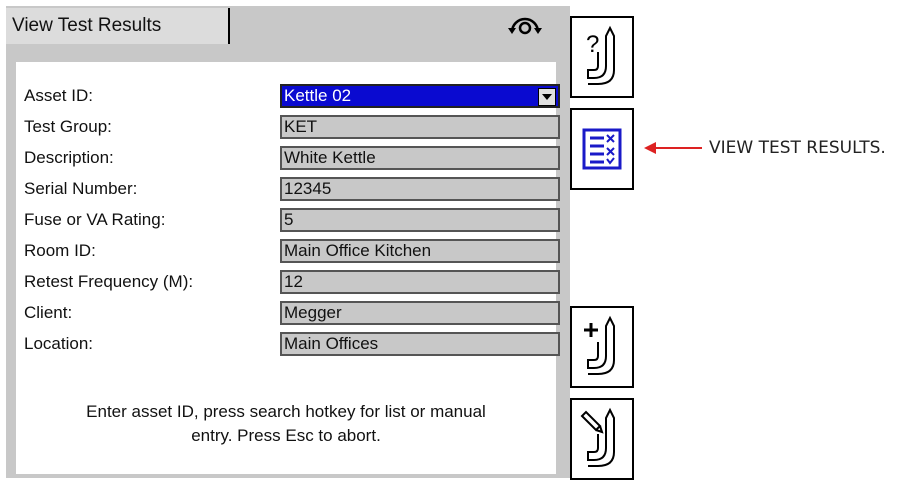  What do you see at coordinates (109, 281) in the screenshot?
I see `retest-frequency-label: Retest Frequency (M):` at bounding box center [109, 281].